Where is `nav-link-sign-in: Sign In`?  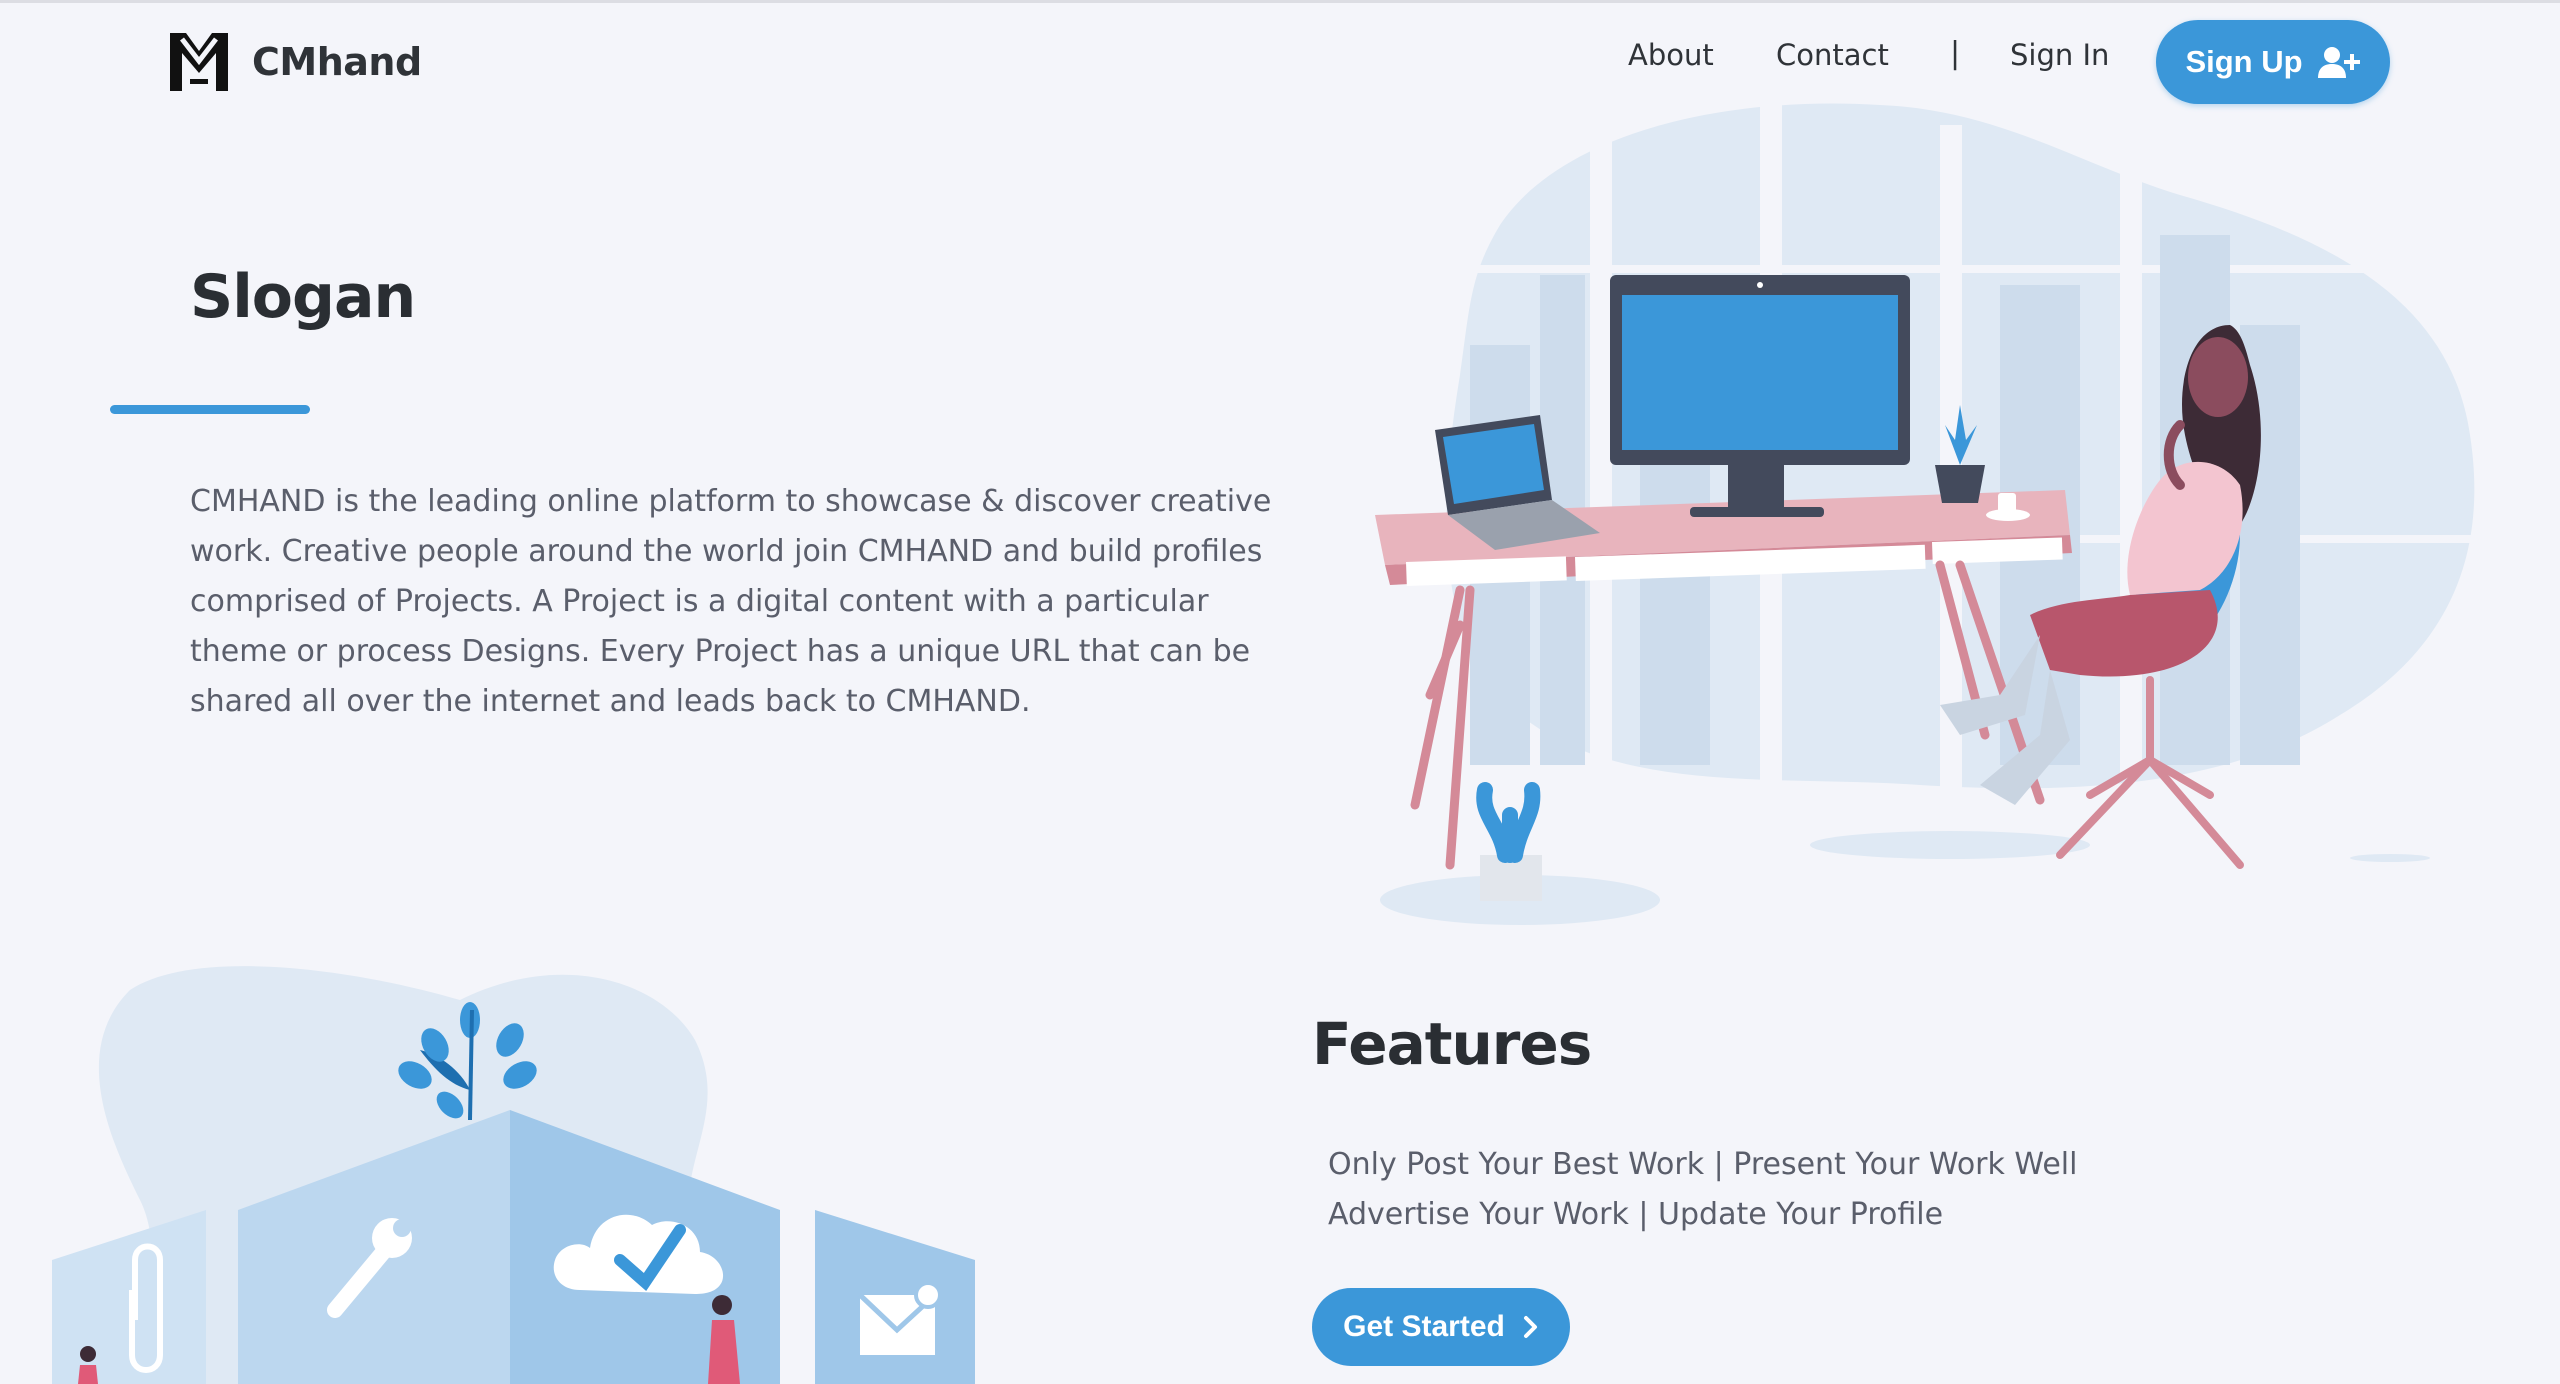 nav-link-sign-in: Sign In is located at coordinates (2059, 55).